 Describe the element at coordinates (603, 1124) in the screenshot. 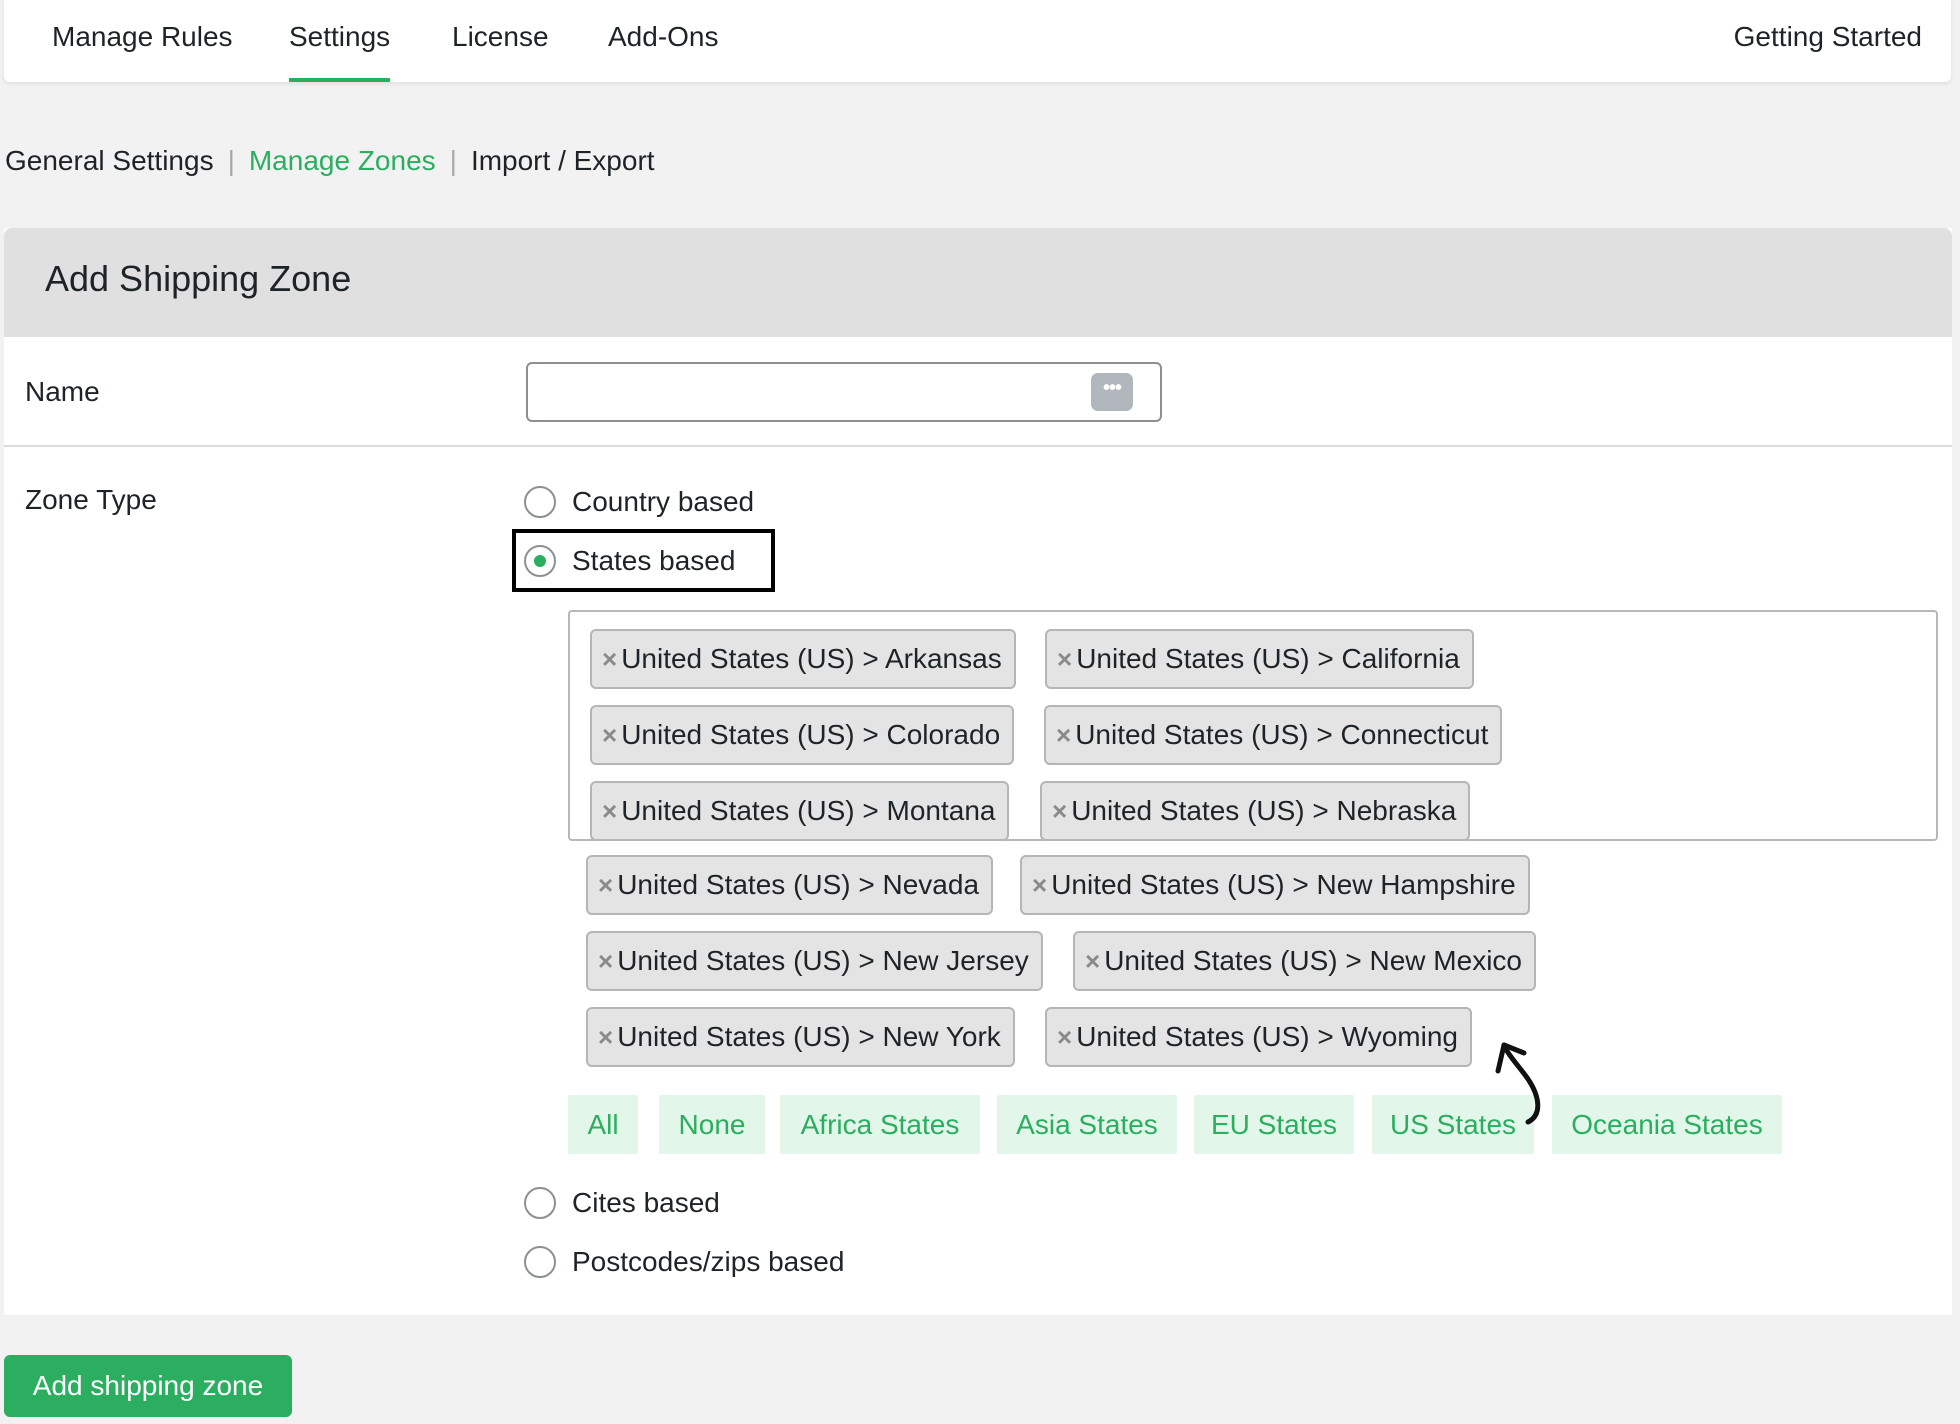

I see `select-all-button: All` at that location.